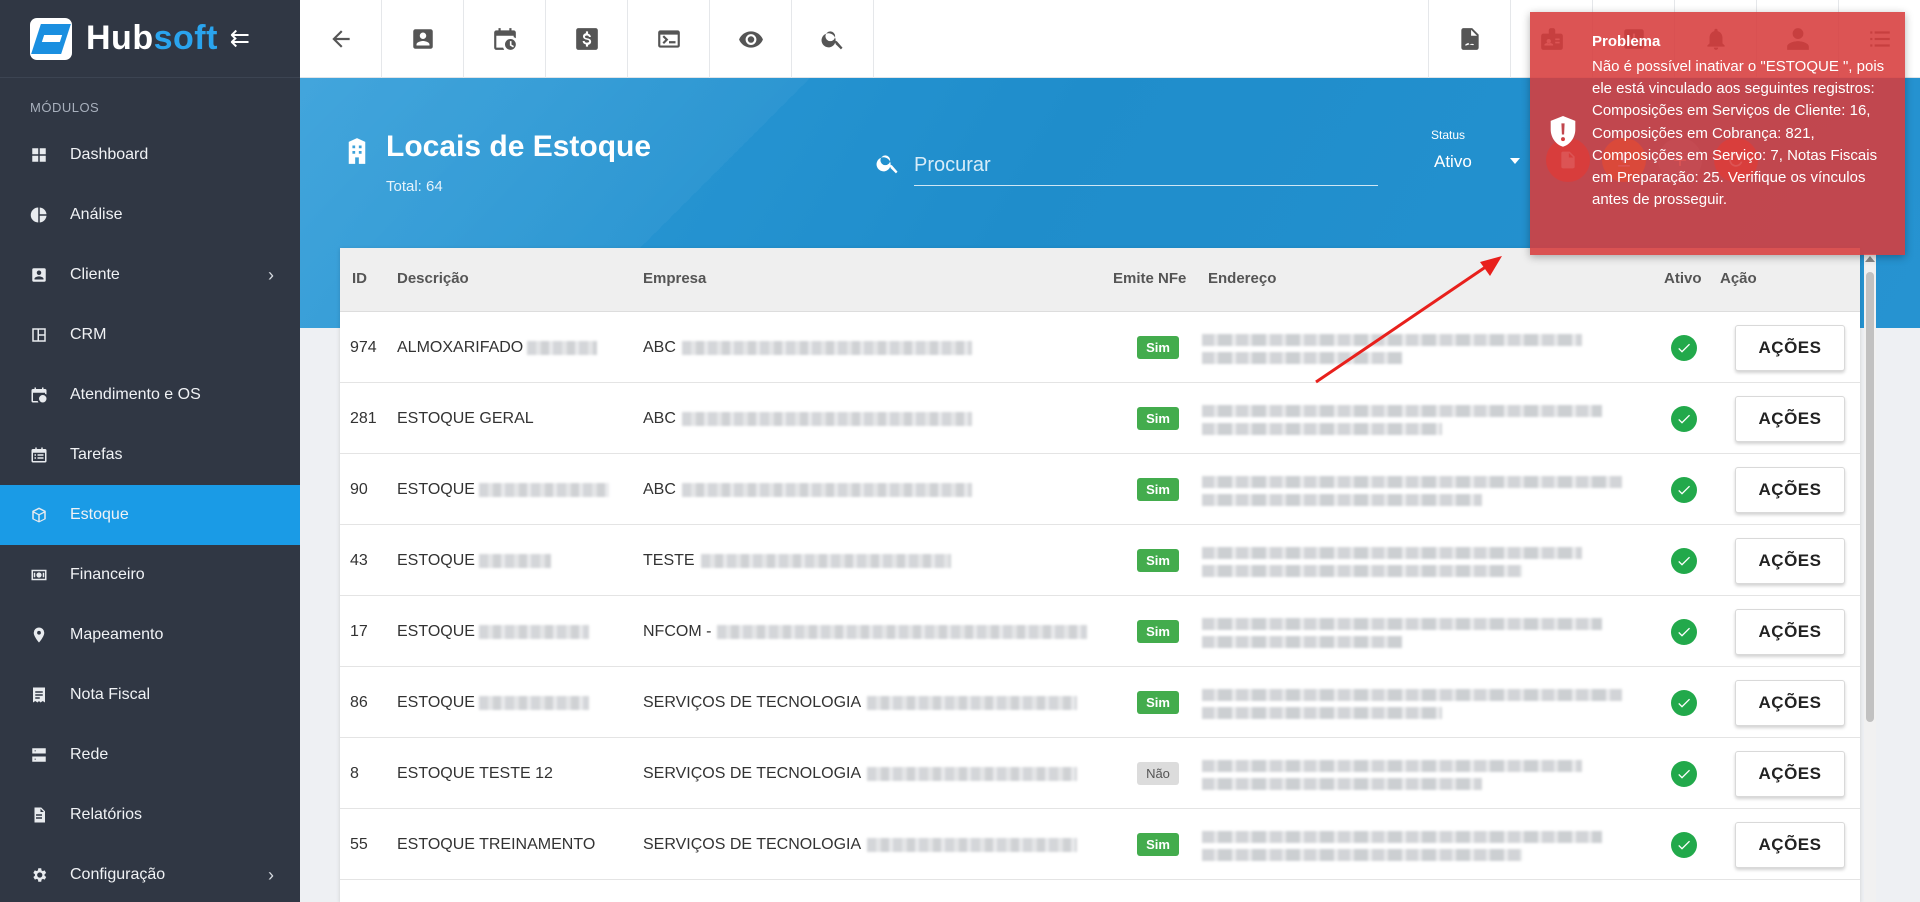  What do you see at coordinates (669, 39) in the screenshot?
I see `terminal-button` at bounding box center [669, 39].